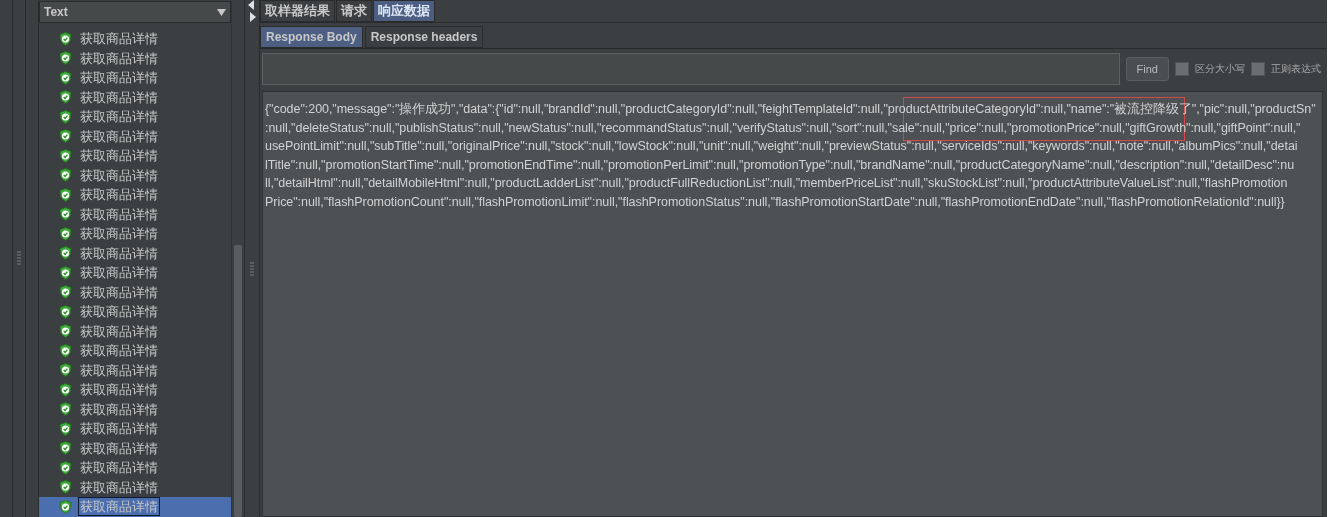 The width and height of the screenshot is (1335, 517). I want to click on response-text-line: lTitle":null,"promotionStartTime":null,"promotionEndTime":null,"promotionPerLimit":null,"promotionType":null,"brandName":null,"productCategoryName":null,"description":null,"detailDesc":nu, so click(780, 165).